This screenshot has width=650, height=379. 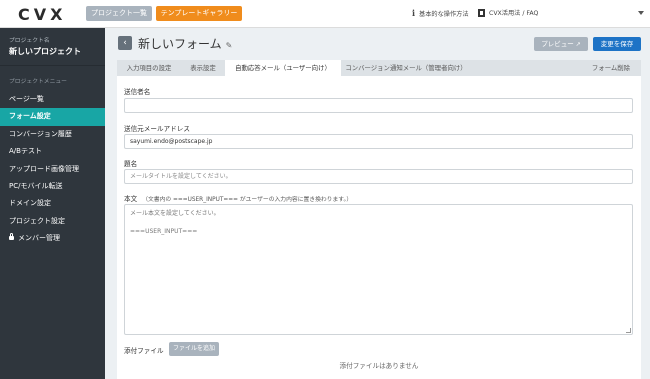 I want to click on body-line-1: メール本文を設定してください。, so click(x=175, y=213).